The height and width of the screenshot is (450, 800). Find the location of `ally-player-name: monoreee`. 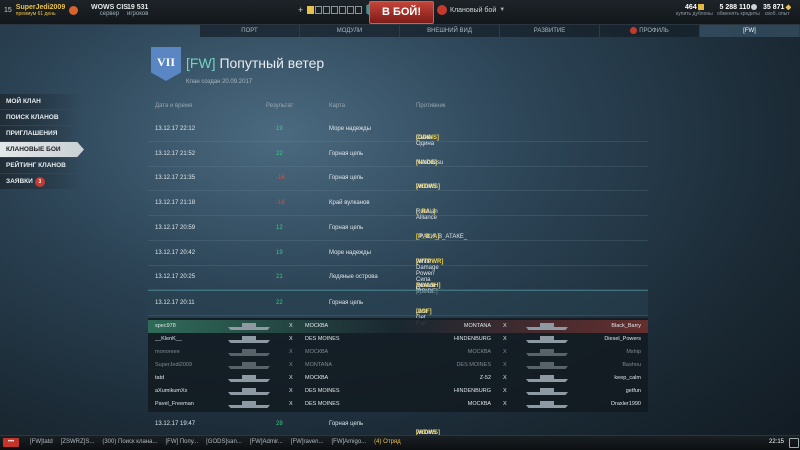

ally-player-name: monoreee is located at coordinates (167, 352).